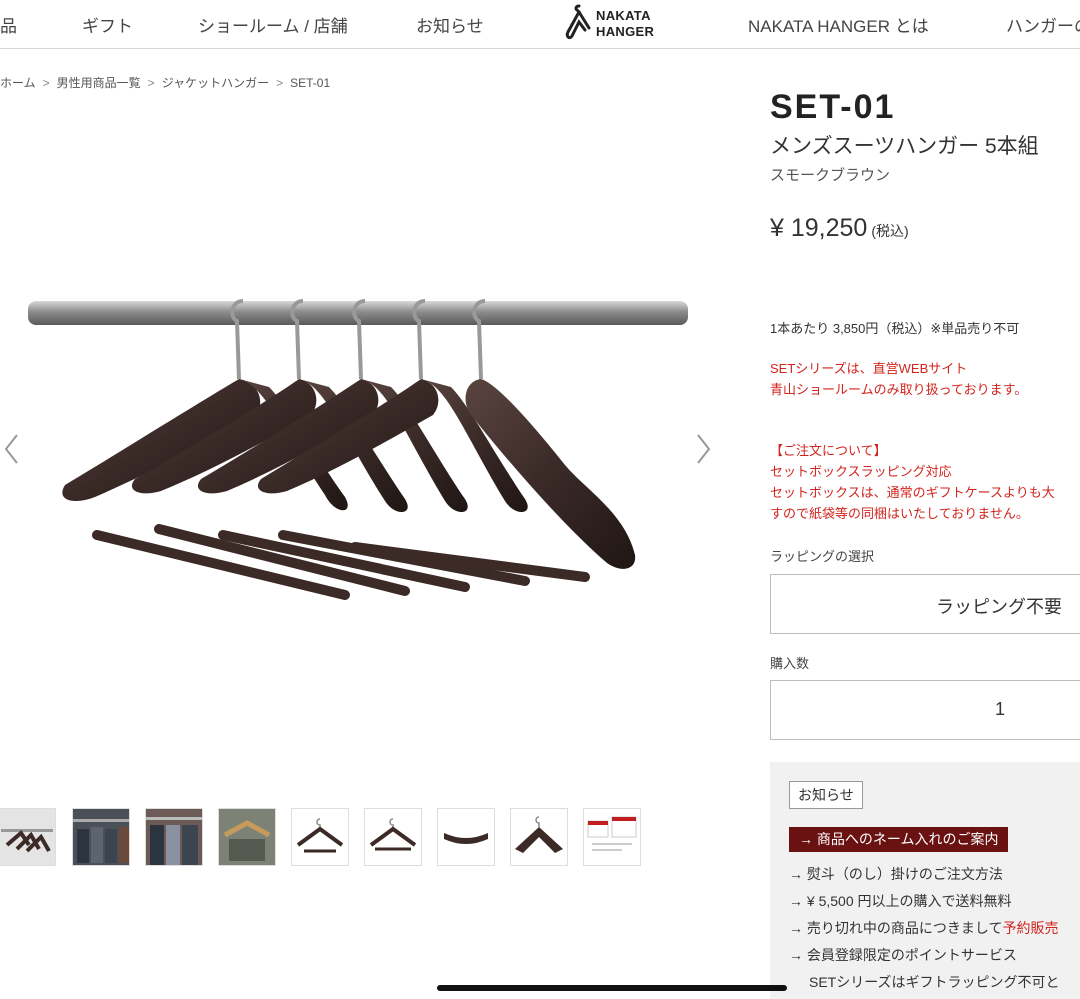  I want to click on order-note-line: 【ご注文について】, so click(828, 450).